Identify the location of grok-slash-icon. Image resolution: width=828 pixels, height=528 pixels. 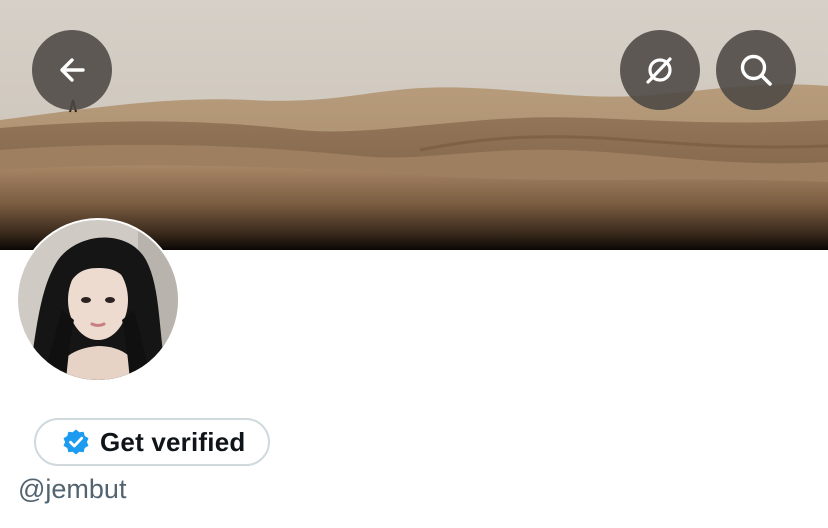
(659, 70).